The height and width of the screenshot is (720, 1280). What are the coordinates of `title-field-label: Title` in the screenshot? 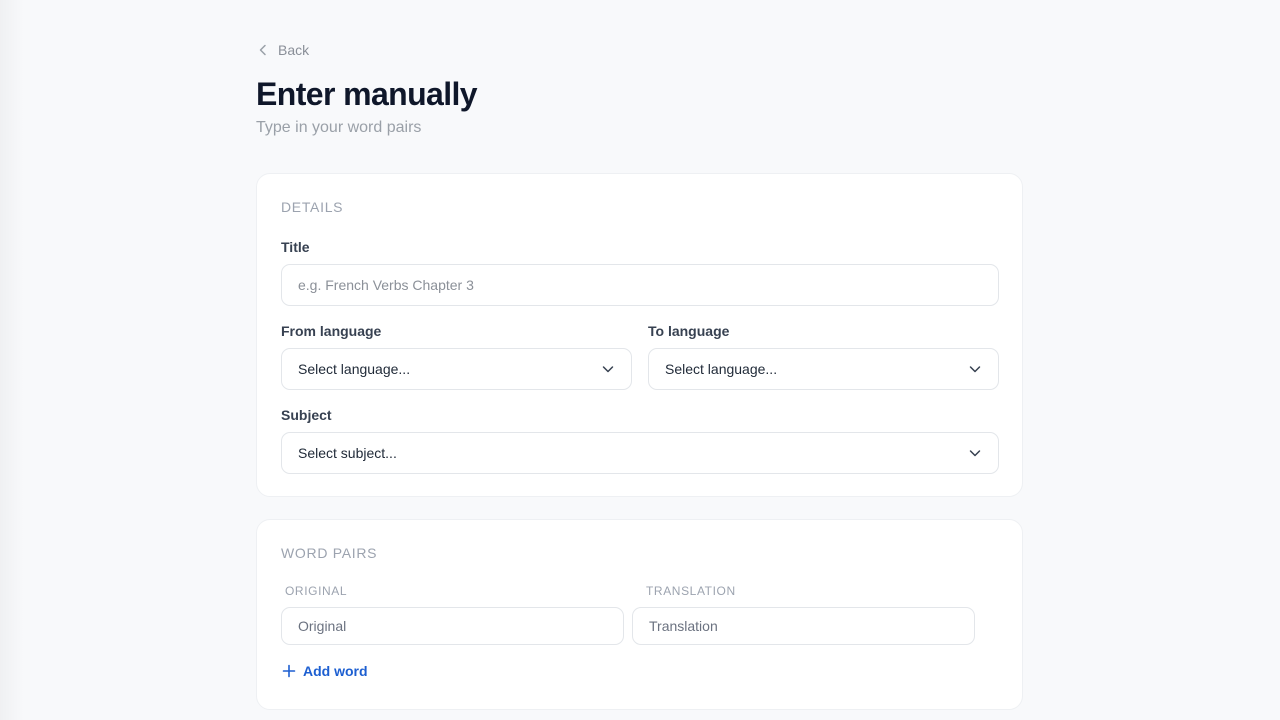 It's located at (295, 247).